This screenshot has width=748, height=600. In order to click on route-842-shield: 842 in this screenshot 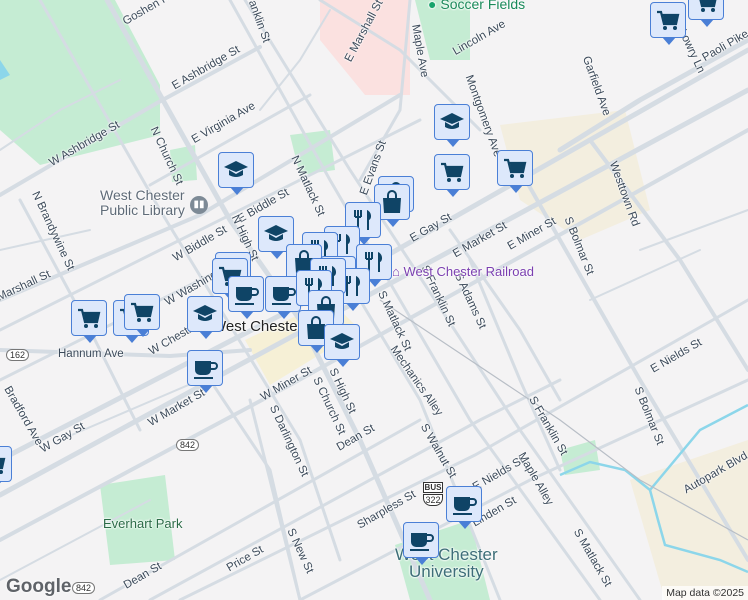, I will do `click(188, 445)`.